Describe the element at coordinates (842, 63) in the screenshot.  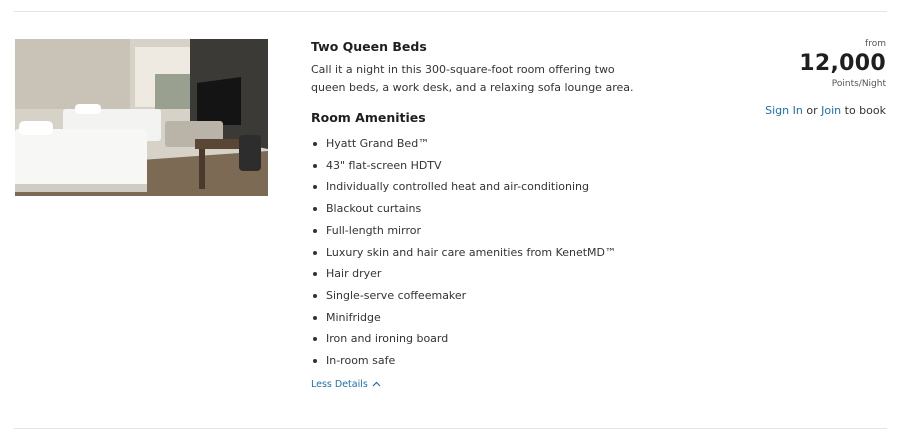
I see `points-value: 12,000` at that location.